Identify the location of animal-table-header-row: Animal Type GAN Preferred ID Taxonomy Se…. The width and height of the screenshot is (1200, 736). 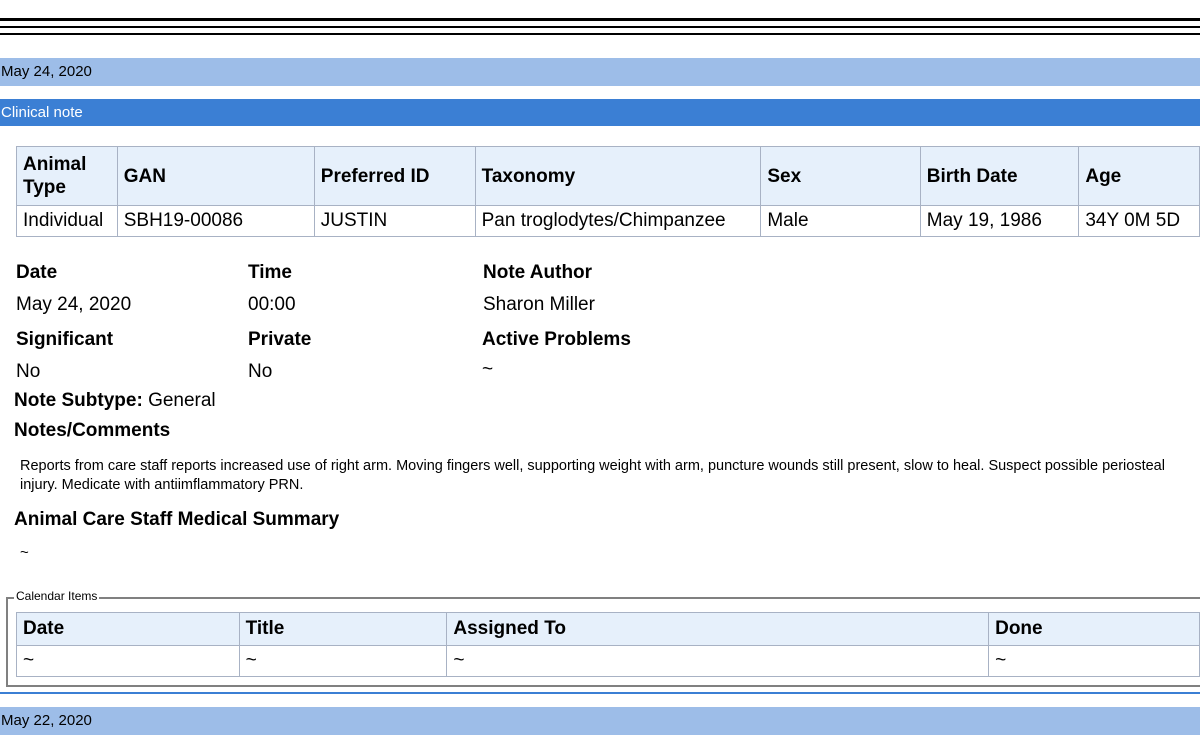
(608, 176).